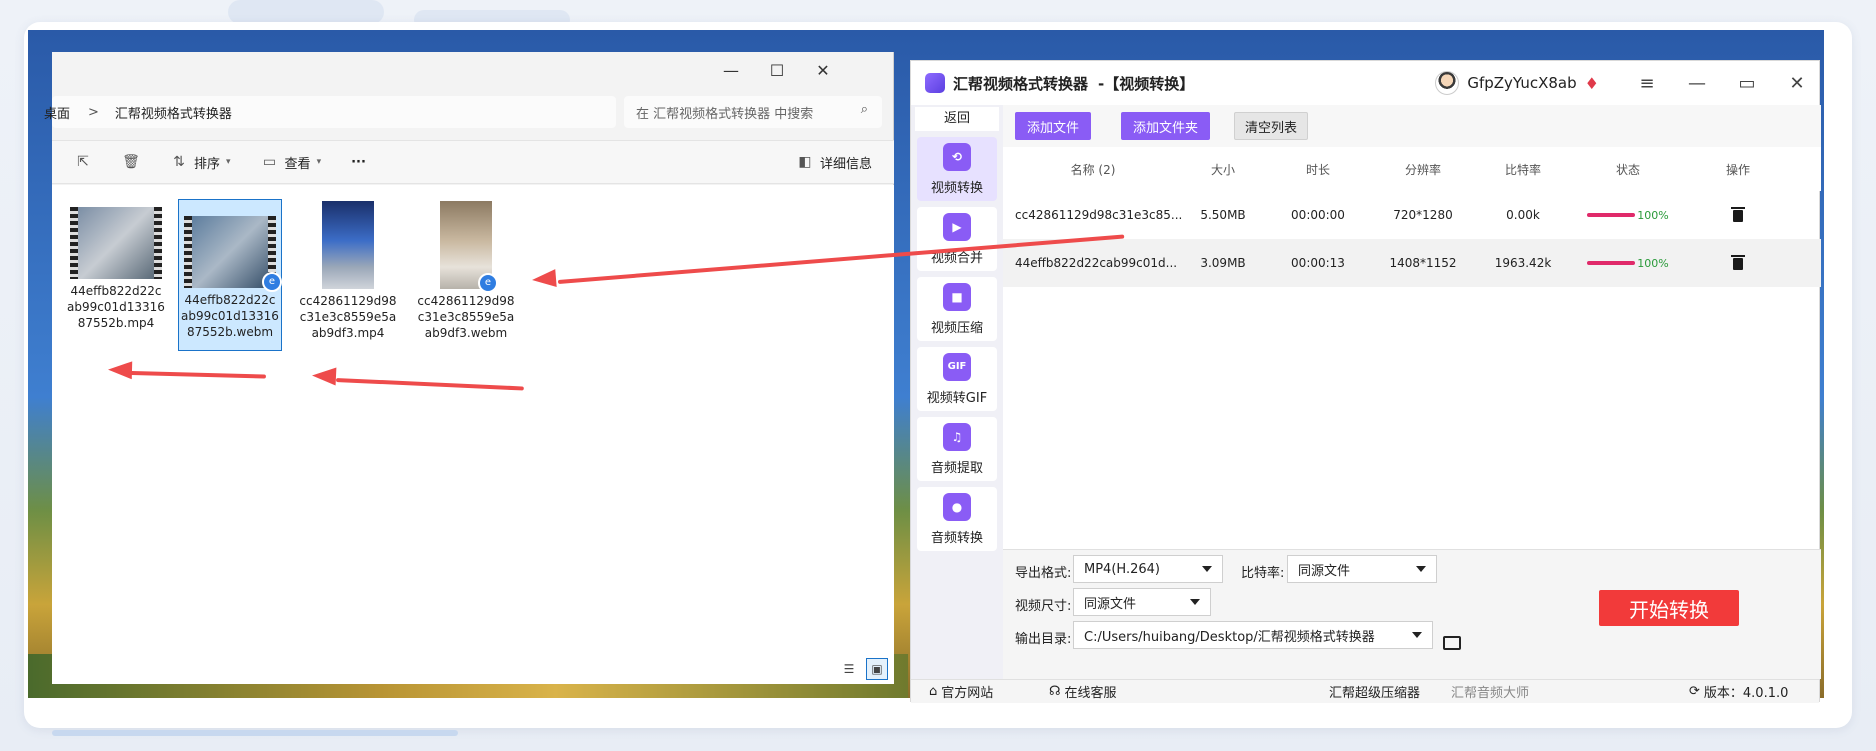 The image size is (1876, 751). I want to click on menu-button: ≡, so click(1647, 83).